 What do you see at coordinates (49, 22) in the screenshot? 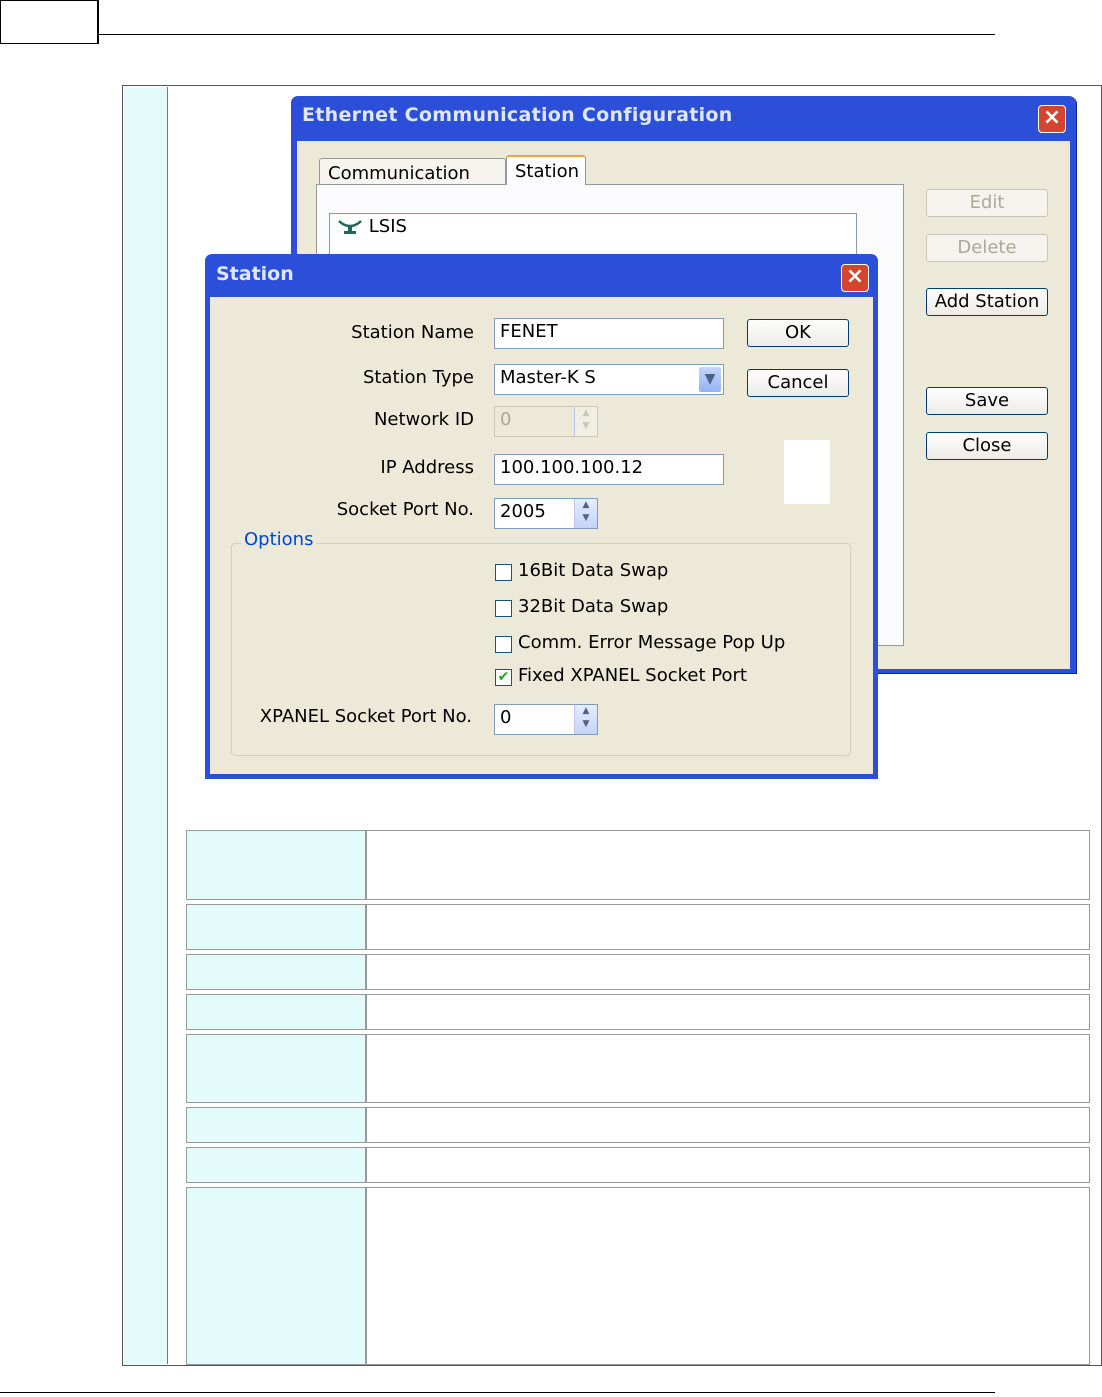
I see `page-number-box` at bounding box center [49, 22].